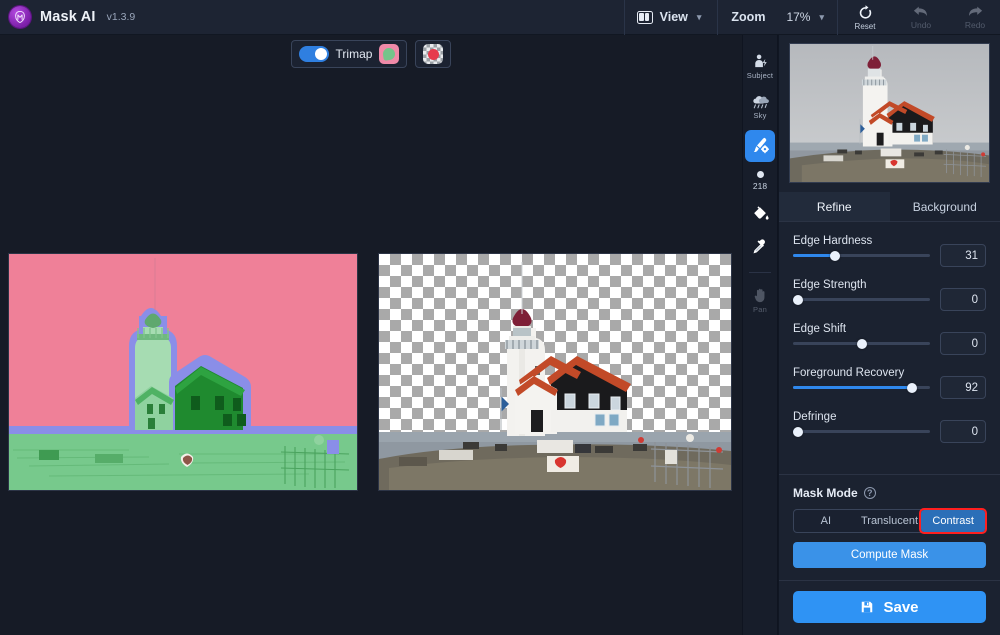  What do you see at coordinates (963, 255) in the screenshot?
I see `slider-value-input: 31` at bounding box center [963, 255].